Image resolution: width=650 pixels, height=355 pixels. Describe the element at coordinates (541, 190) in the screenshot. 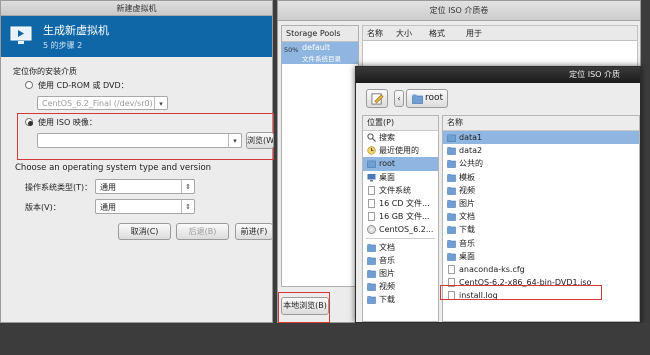

I see `file-row: 视频` at that location.